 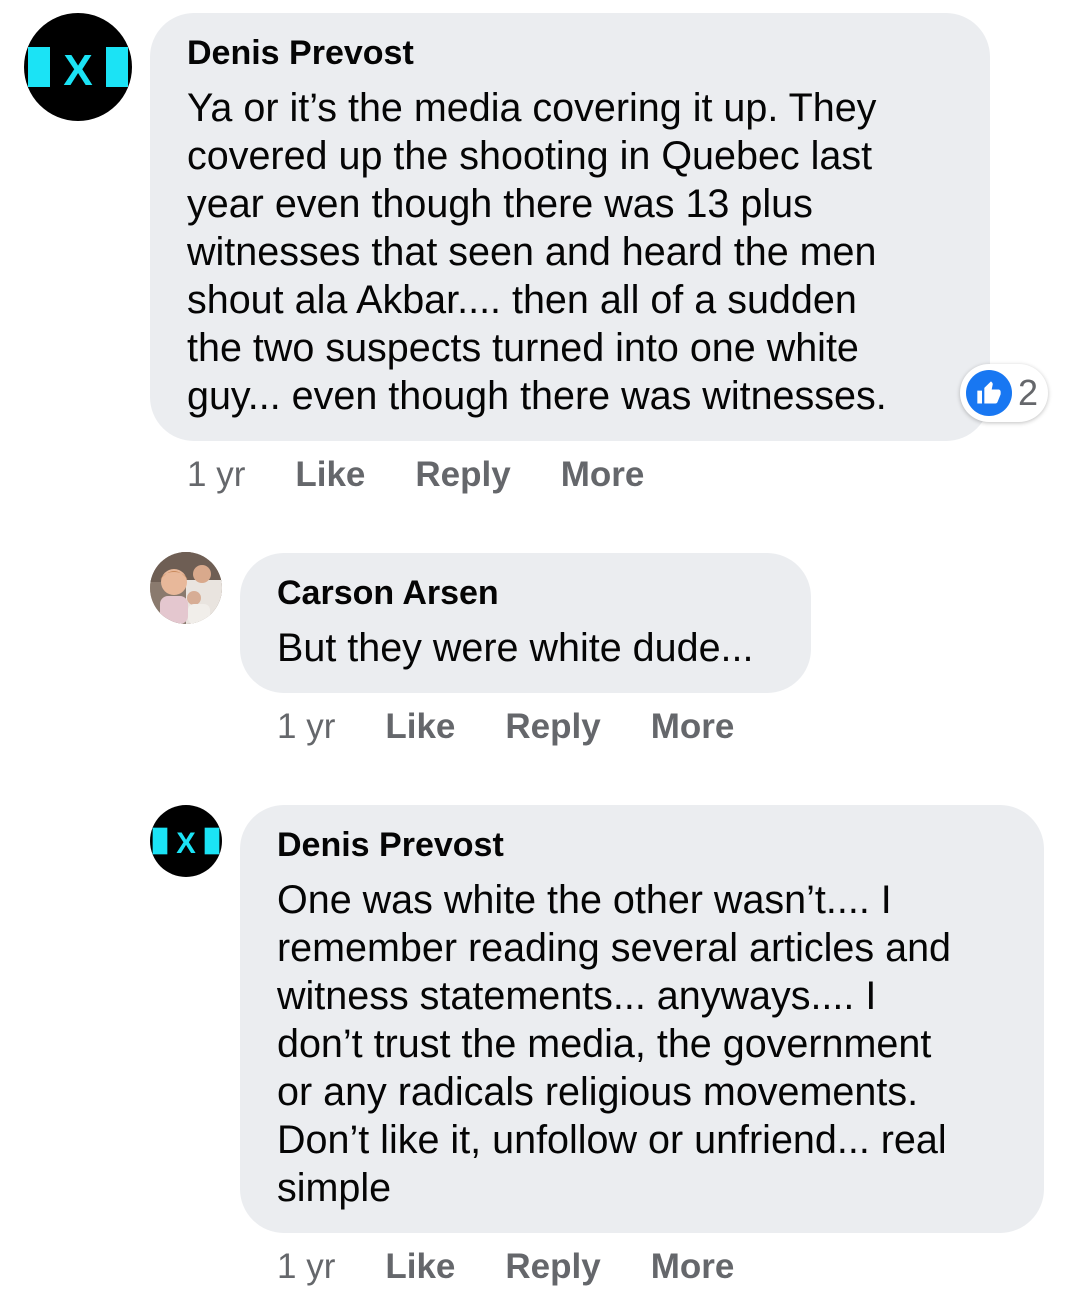 What do you see at coordinates (989, 393) in the screenshot?
I see `like-icon` at bounding box center [989, 393].